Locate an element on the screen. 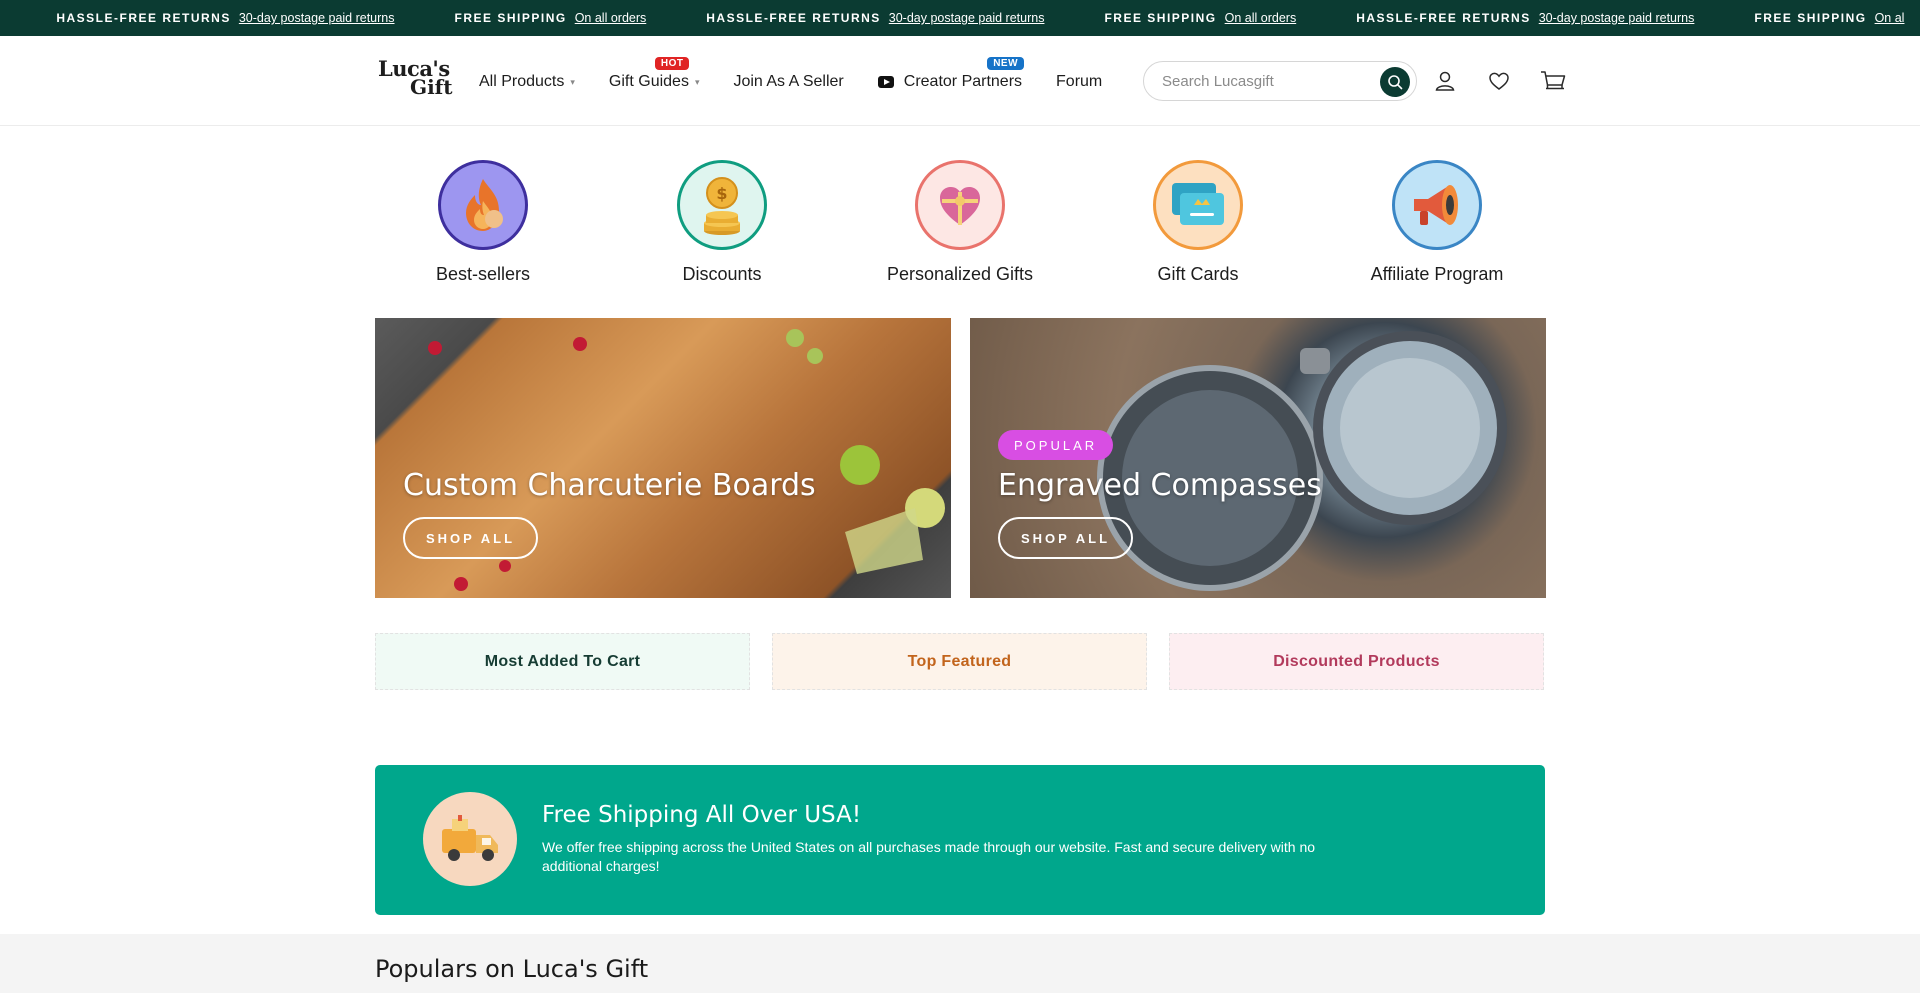 Image resolution: width=1920 pixels, height=993 pixels. populars-section: Populars on Luca's Gift is located at coordinates (960, 963).